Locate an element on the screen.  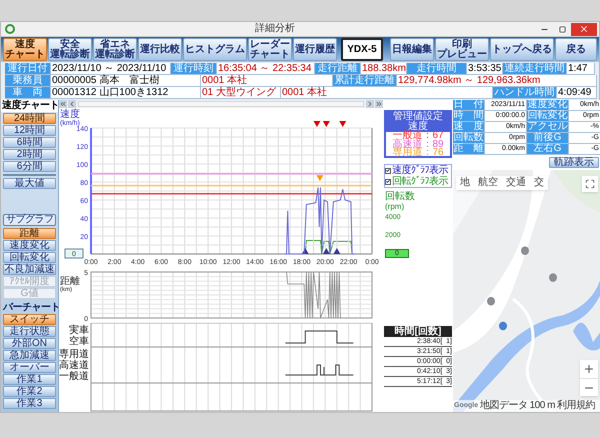
field-value: 0001 本社 is located at coordinates (267, 81).